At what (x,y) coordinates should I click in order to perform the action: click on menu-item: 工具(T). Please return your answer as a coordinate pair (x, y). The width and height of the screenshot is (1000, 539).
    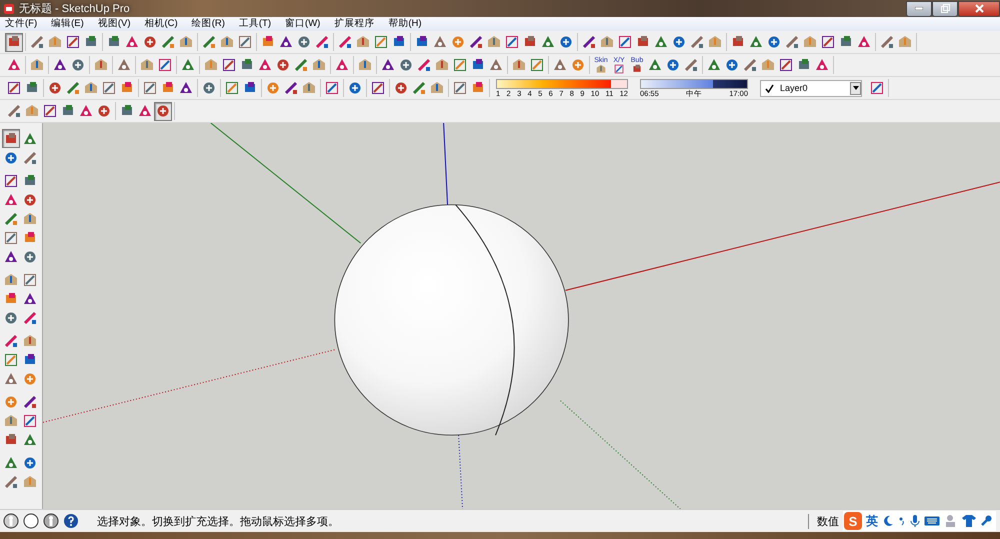
    Looking at the image, I should click on (255, 24).